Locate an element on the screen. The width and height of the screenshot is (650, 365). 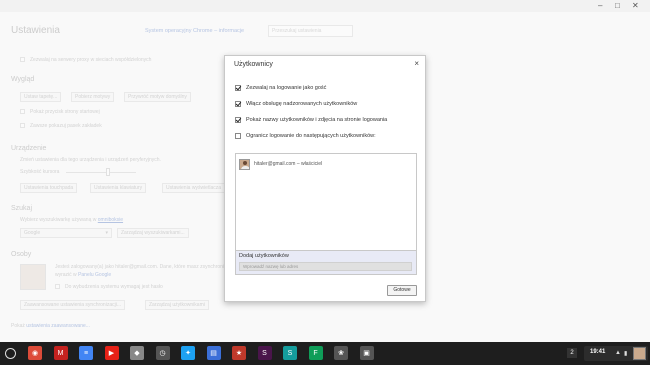
minimize-icon: – is located at coordinates (600, 6).